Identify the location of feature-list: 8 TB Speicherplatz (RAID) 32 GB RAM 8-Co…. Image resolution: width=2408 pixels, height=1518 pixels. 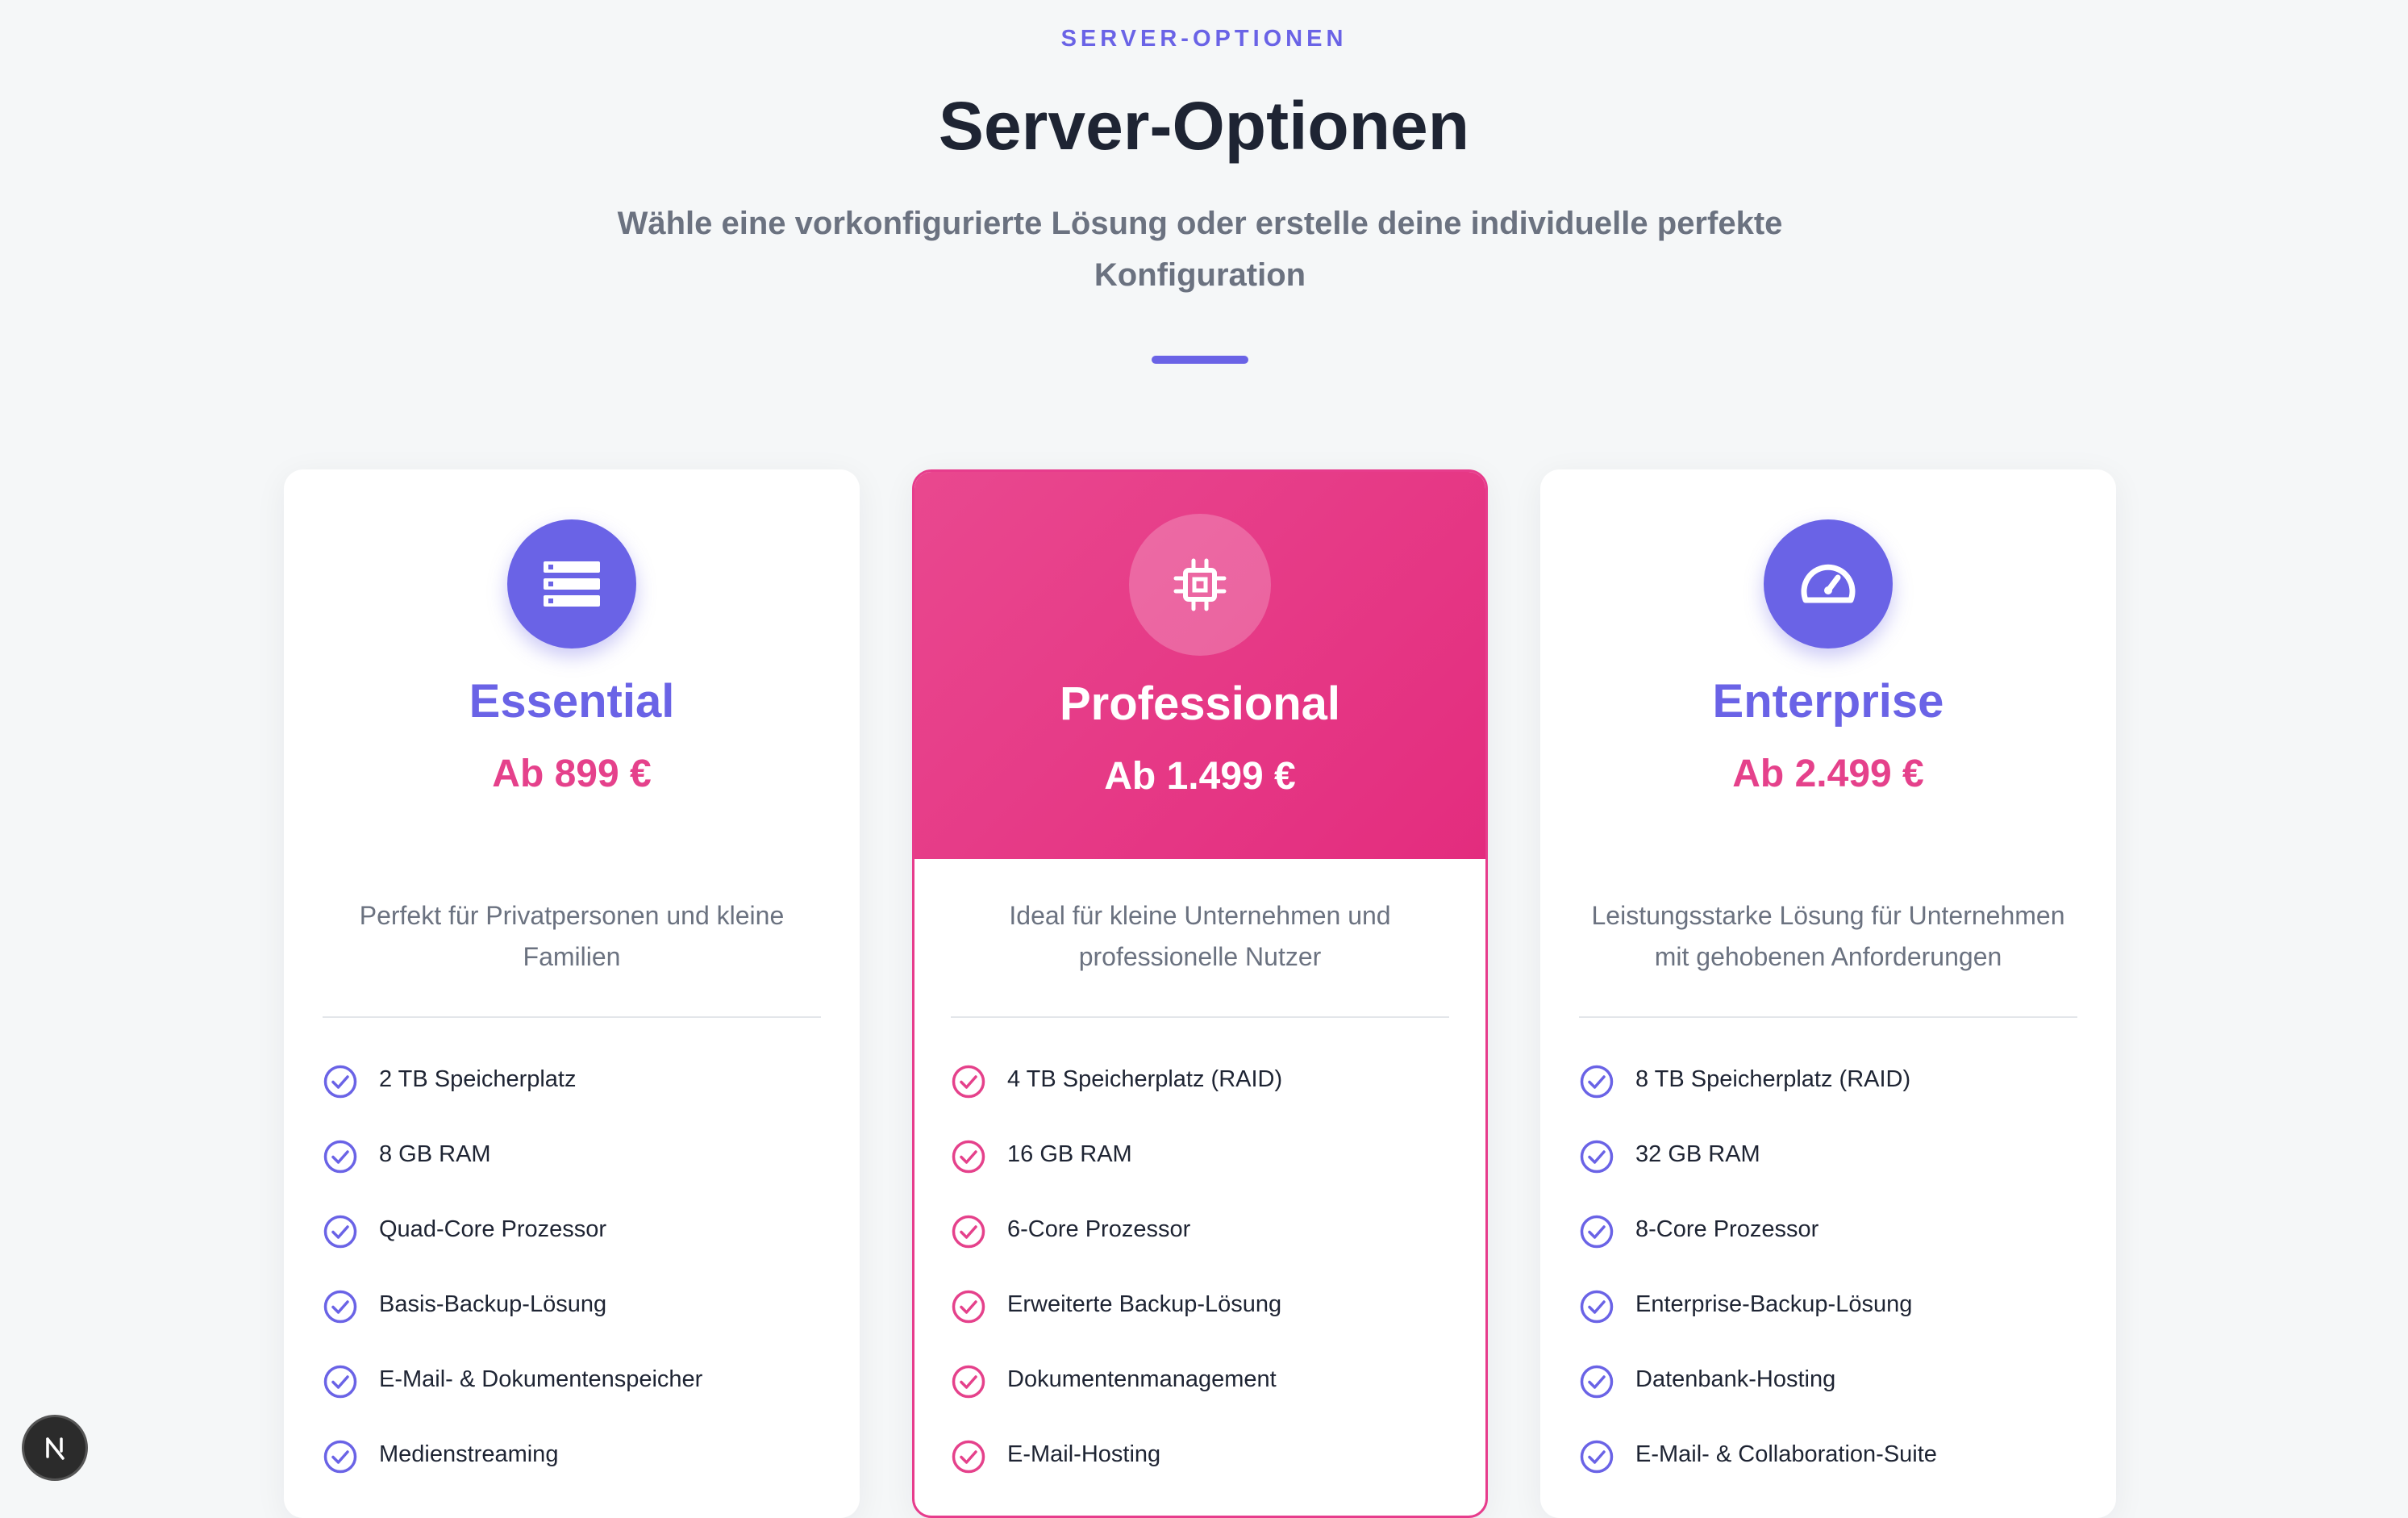
(1828, 1286).